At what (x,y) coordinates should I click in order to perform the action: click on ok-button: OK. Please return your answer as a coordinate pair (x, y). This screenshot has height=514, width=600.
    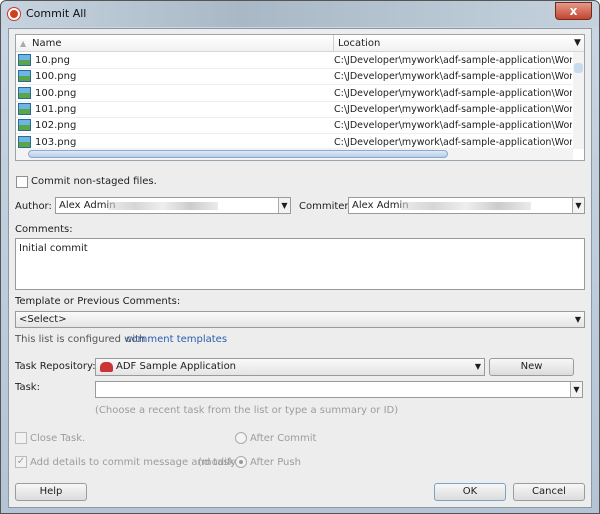
    Looking at the image, I should click on (470, 492).